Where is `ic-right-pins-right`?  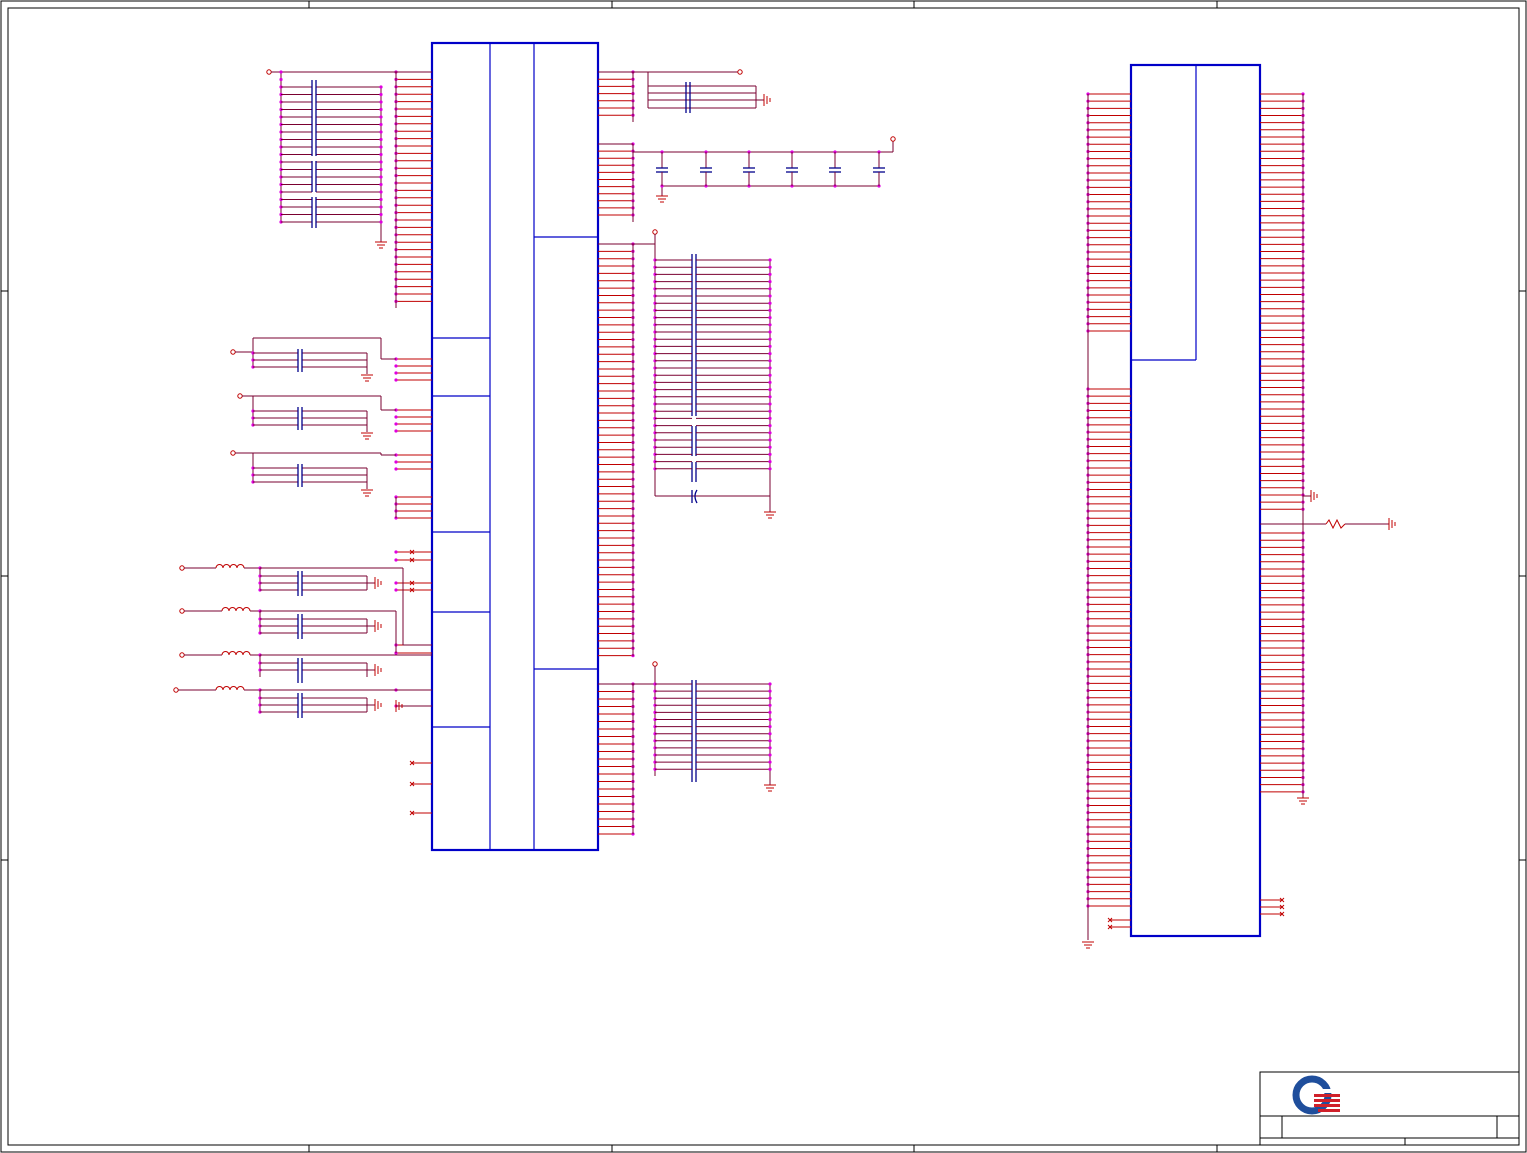
ic-right-pins-right is located at coordinates (1282, 443).